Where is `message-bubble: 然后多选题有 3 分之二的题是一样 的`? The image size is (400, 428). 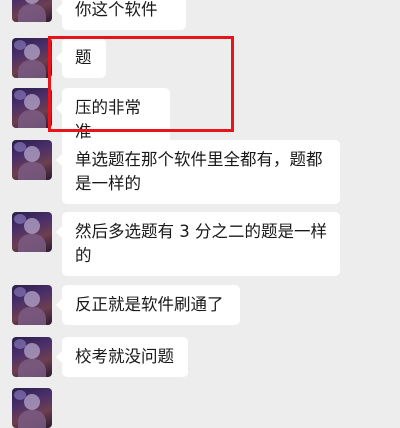
message-bubble: 然后多选题有 3 分之二的题是一样 的 is located at coordinates (198, 244).